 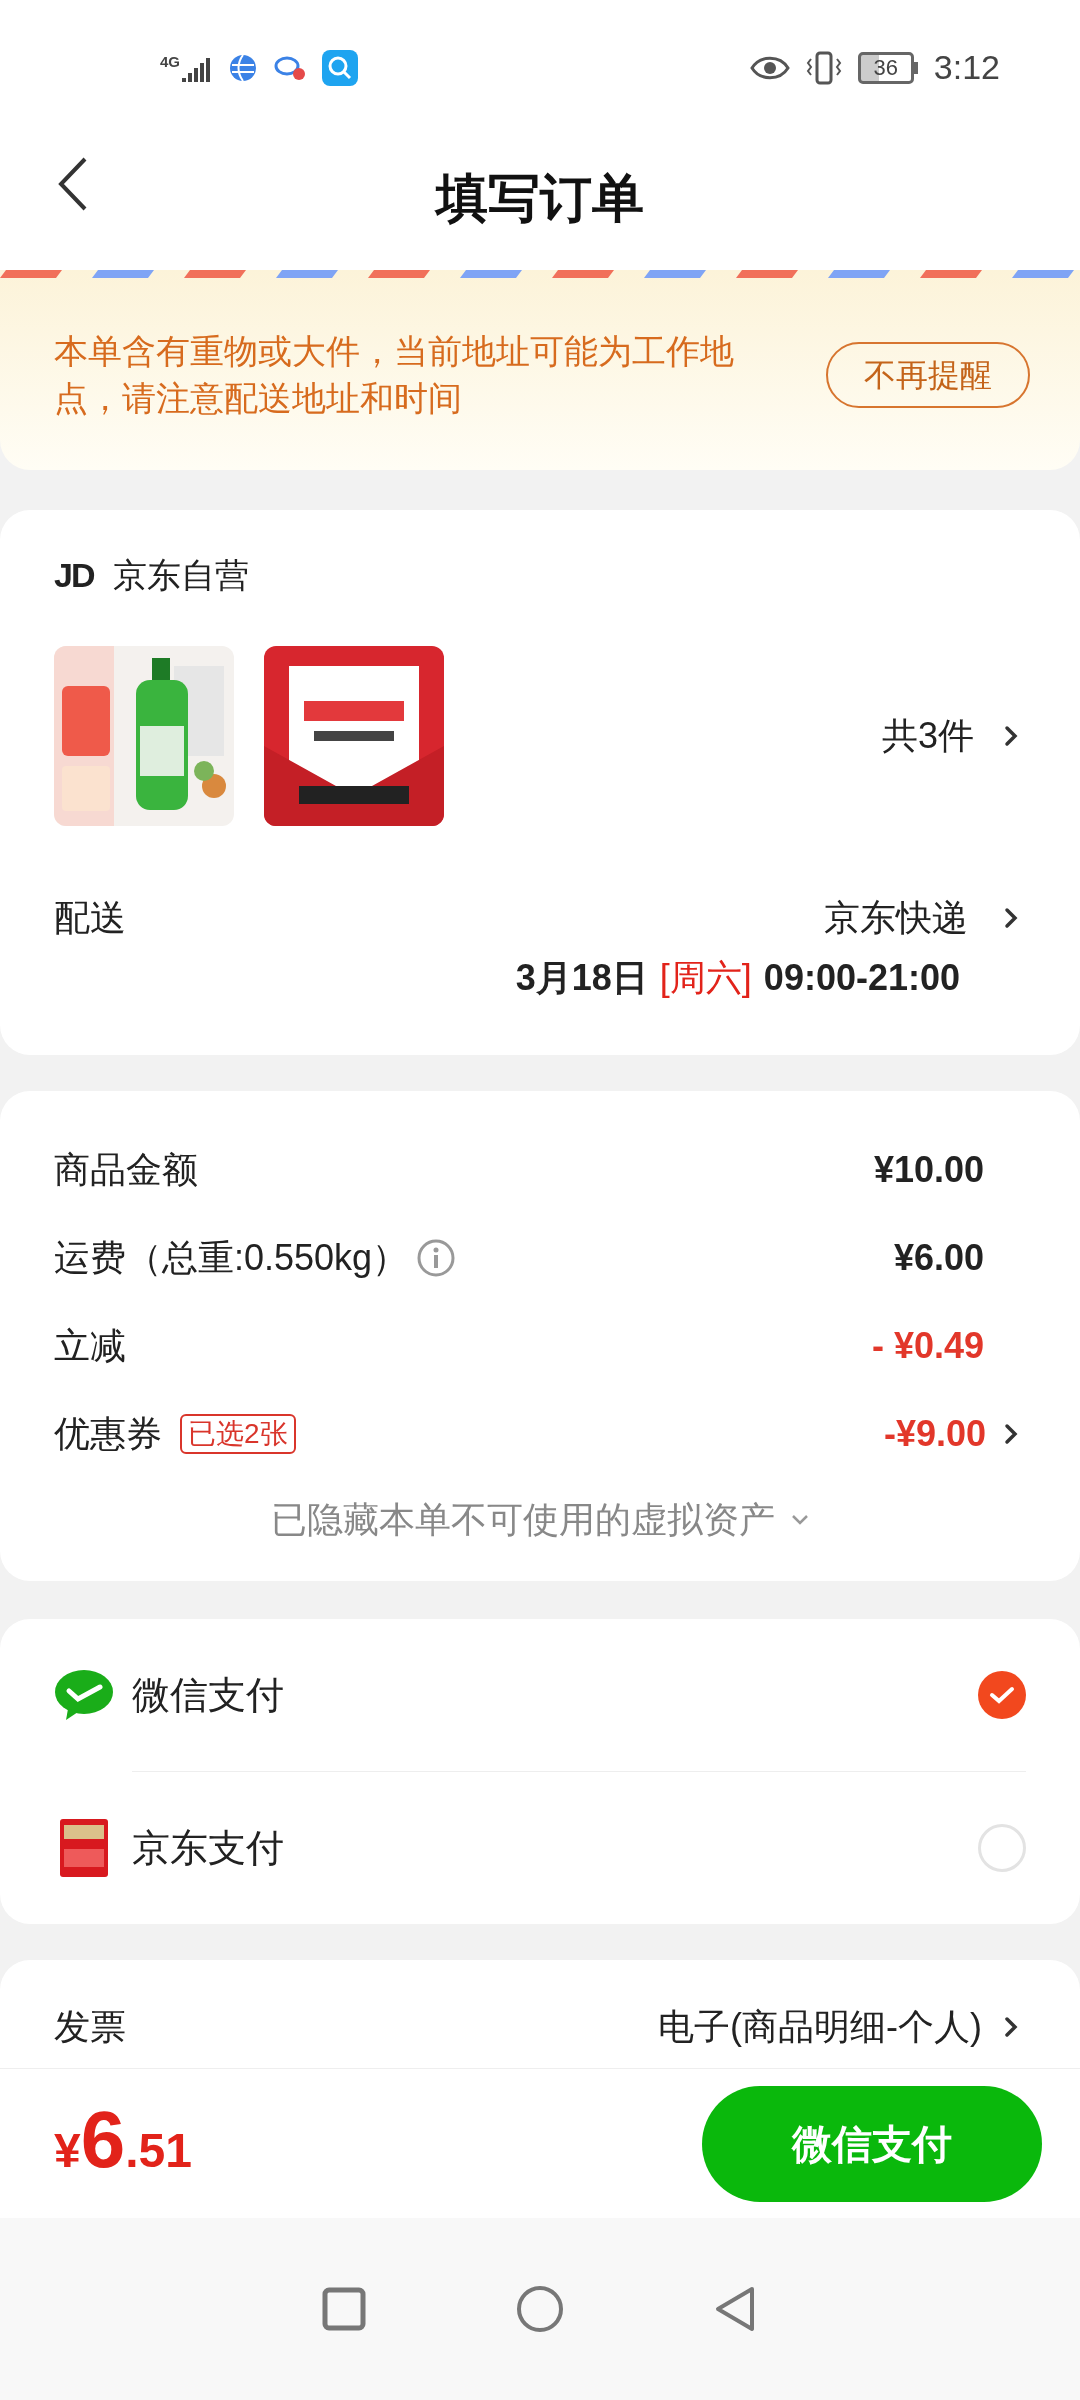 What do you see at coordinates (523, 1520) in the screenshot?
I see `hidden-assets-text: 已隐藏本单不可使用的虚拟资产` at bounding box center [523, 1520].